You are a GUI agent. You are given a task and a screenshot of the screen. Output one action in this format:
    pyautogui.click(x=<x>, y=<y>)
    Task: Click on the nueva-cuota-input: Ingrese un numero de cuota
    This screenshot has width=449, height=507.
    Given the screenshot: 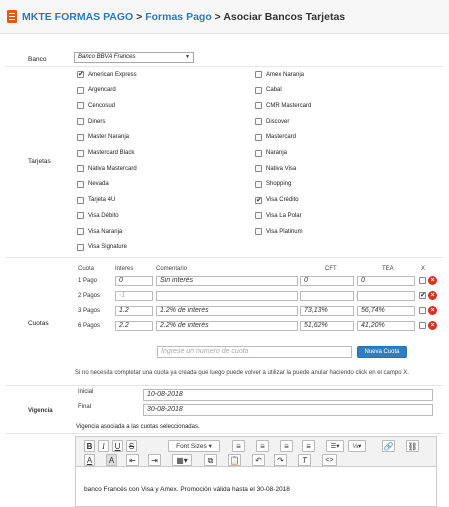 What is the action you would take?
    pyautogui.click(x=254, y=352)
    